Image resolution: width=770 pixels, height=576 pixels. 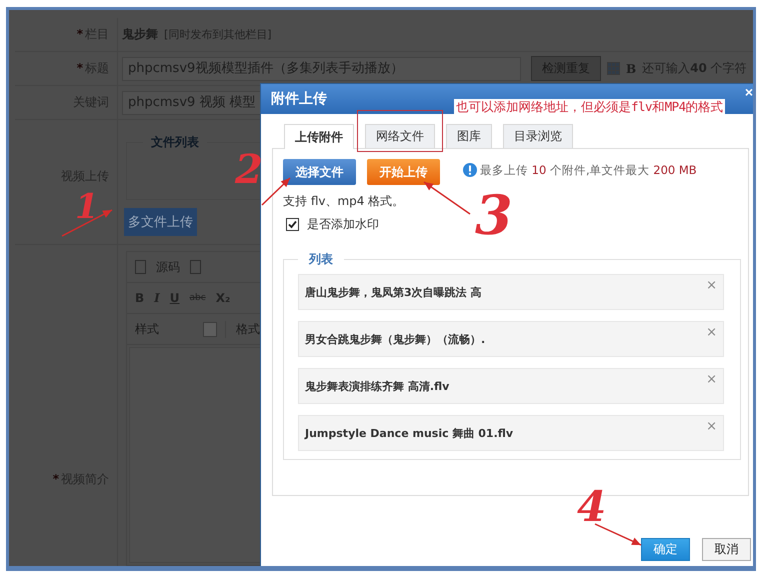 What do you see at coordinates (343, 224) in the screenshot?
I see `checkbox-label: 是否添加水印` at bounding box center [343, 224].